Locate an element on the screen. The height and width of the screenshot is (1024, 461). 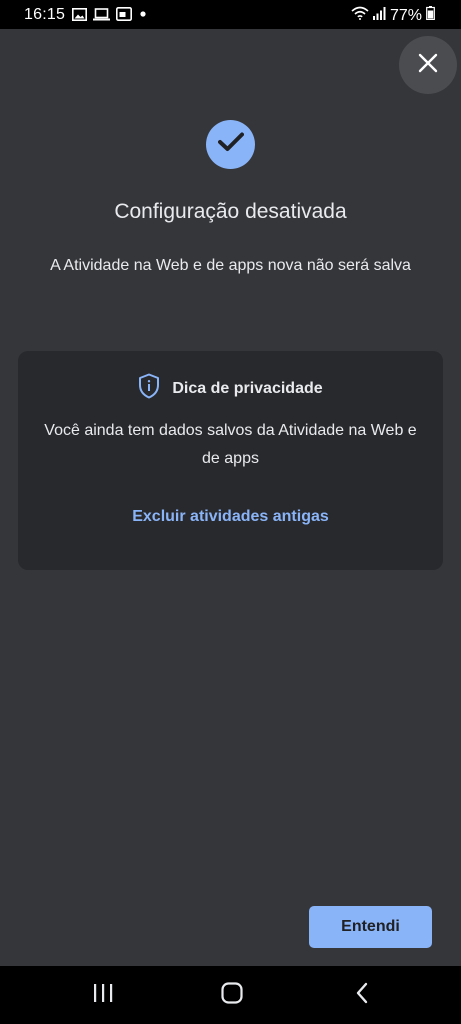
back-button is located at coordinates (362, 995).